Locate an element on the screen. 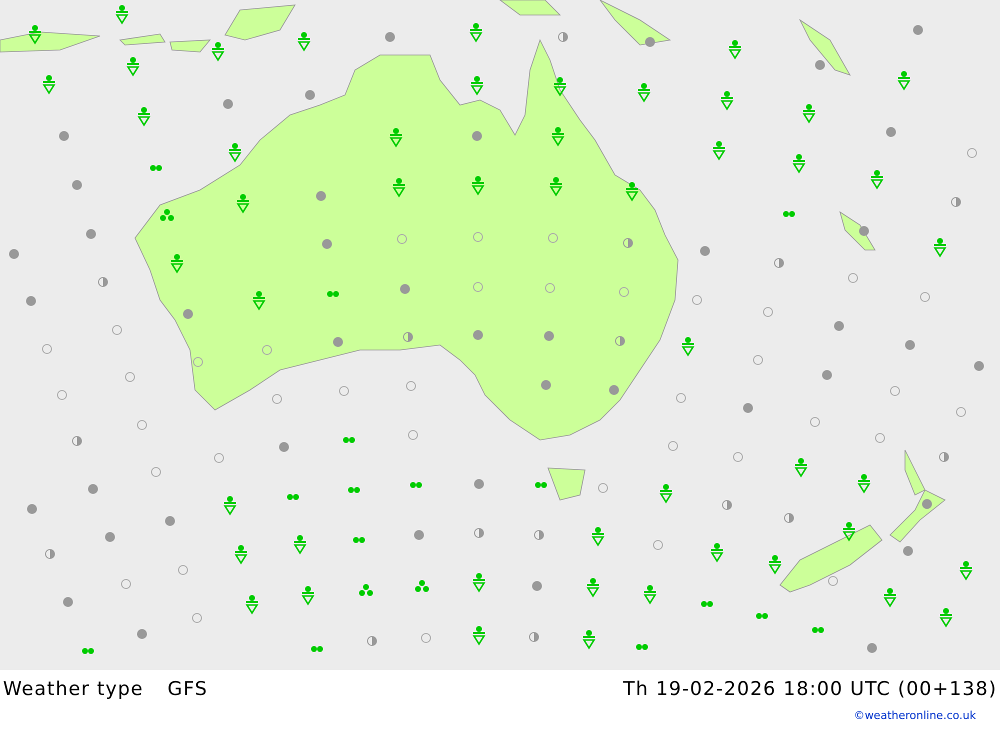  valid-time: Th 19-02-2026 18:00 UTC (00+138) is located at coordinates (810, 689).